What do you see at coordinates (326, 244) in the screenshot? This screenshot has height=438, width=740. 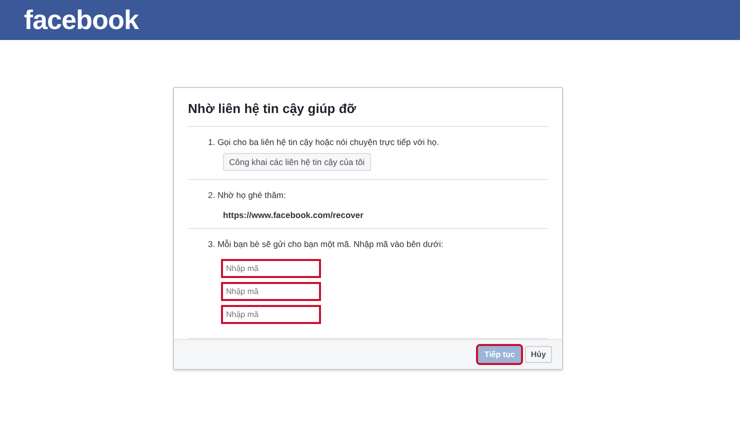 I see `step-text: 3. Mỗi bạn bè sẽ gửi cho bạn một mã. Nhập mã vào bên dưới:` at bounding box center [326, 244].